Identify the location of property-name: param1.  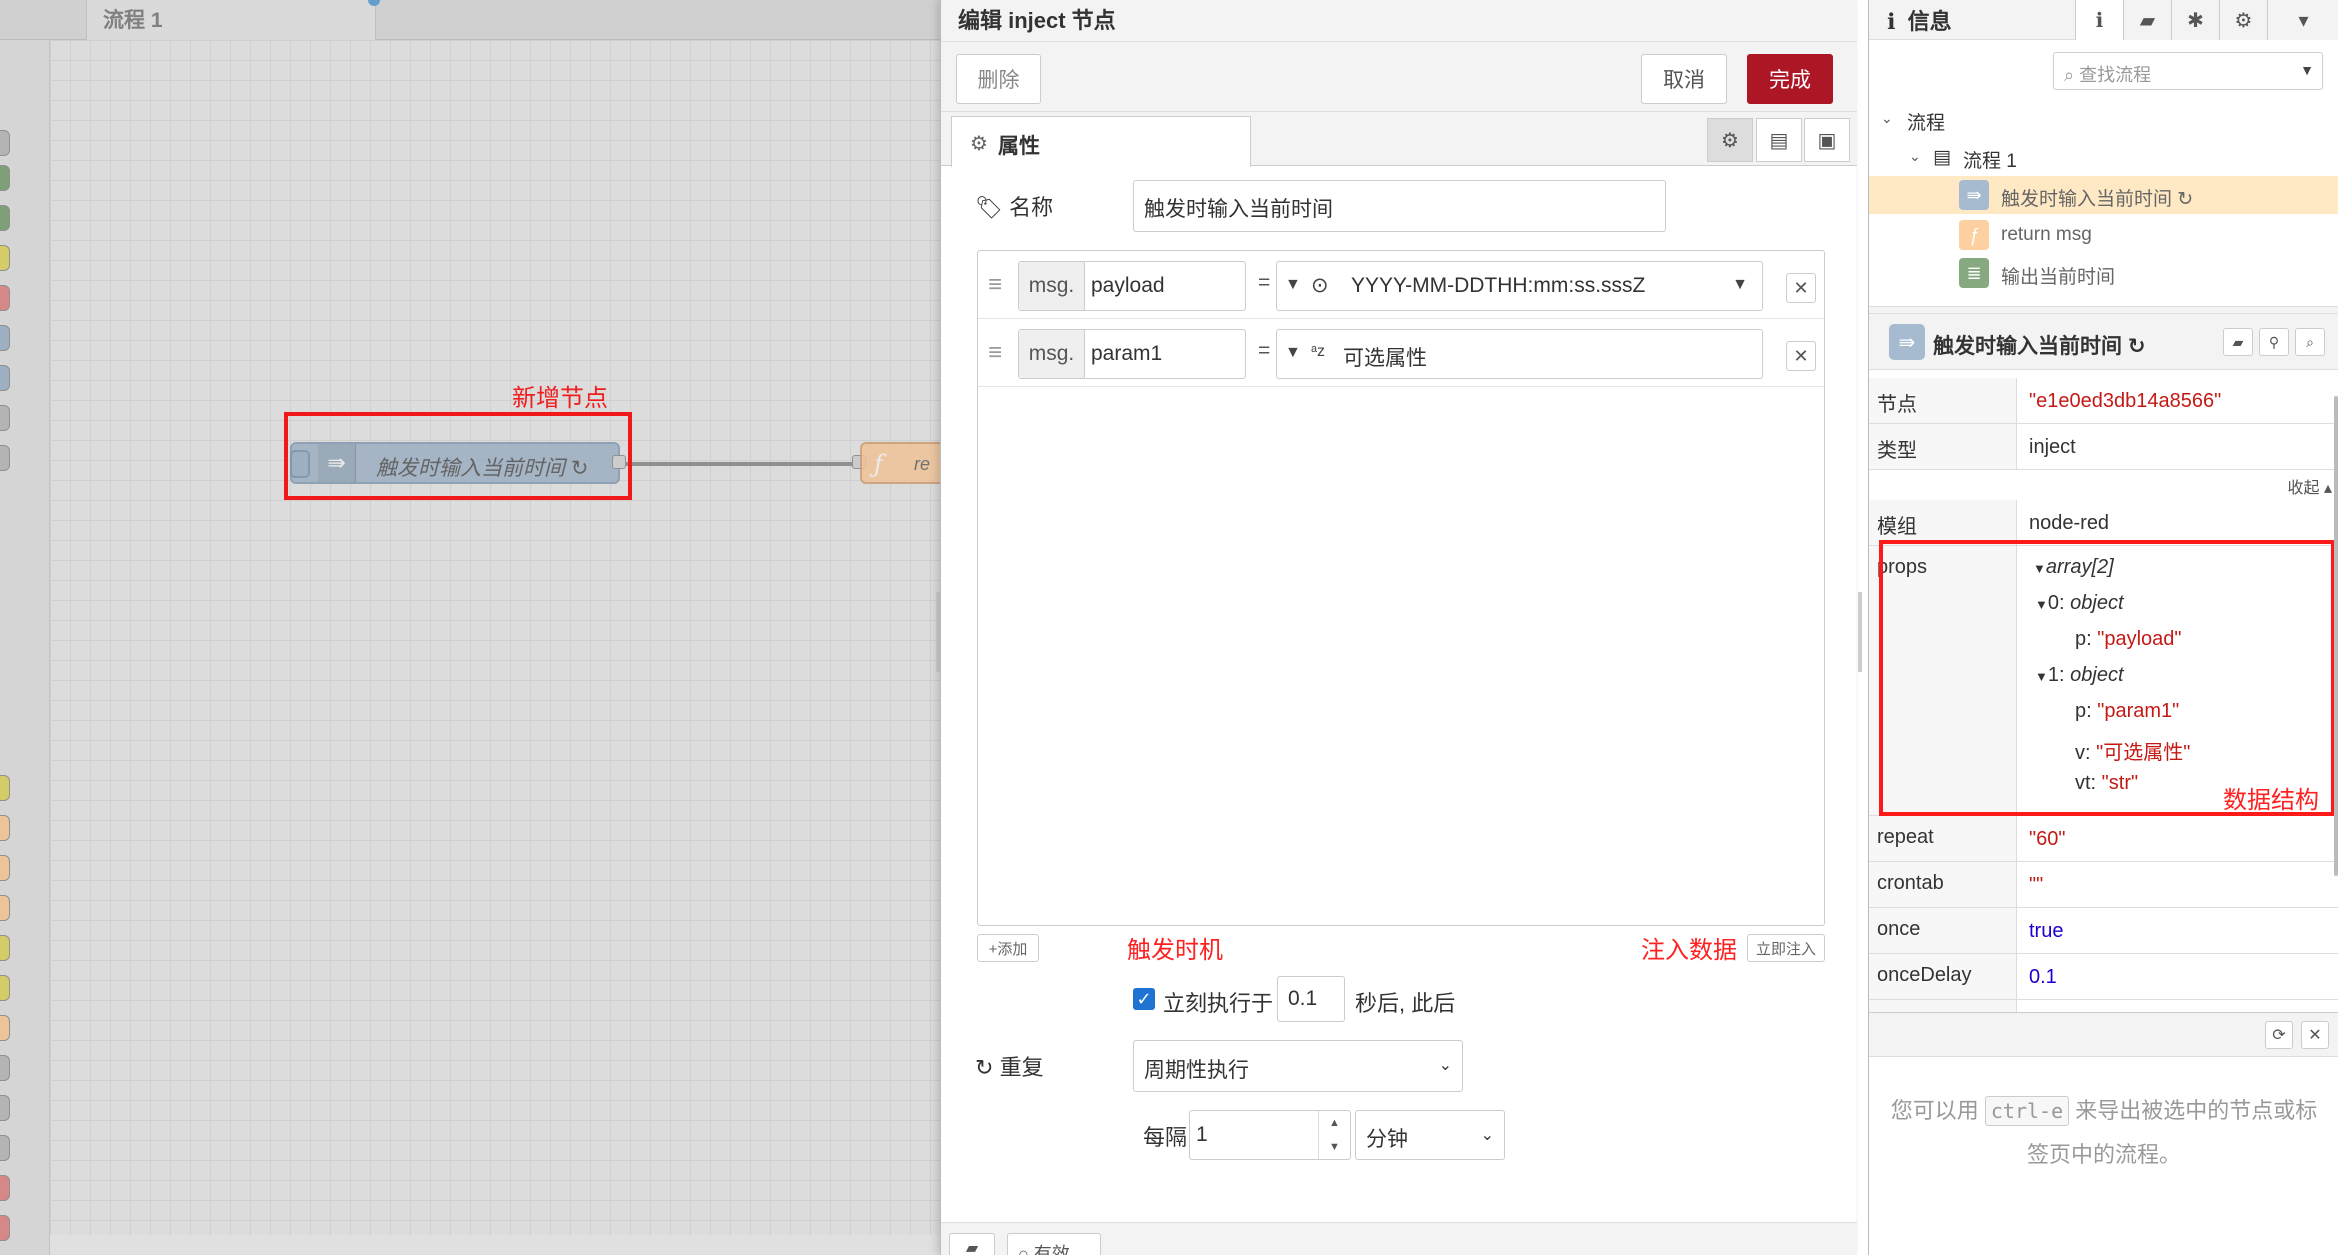
(1127, 353).